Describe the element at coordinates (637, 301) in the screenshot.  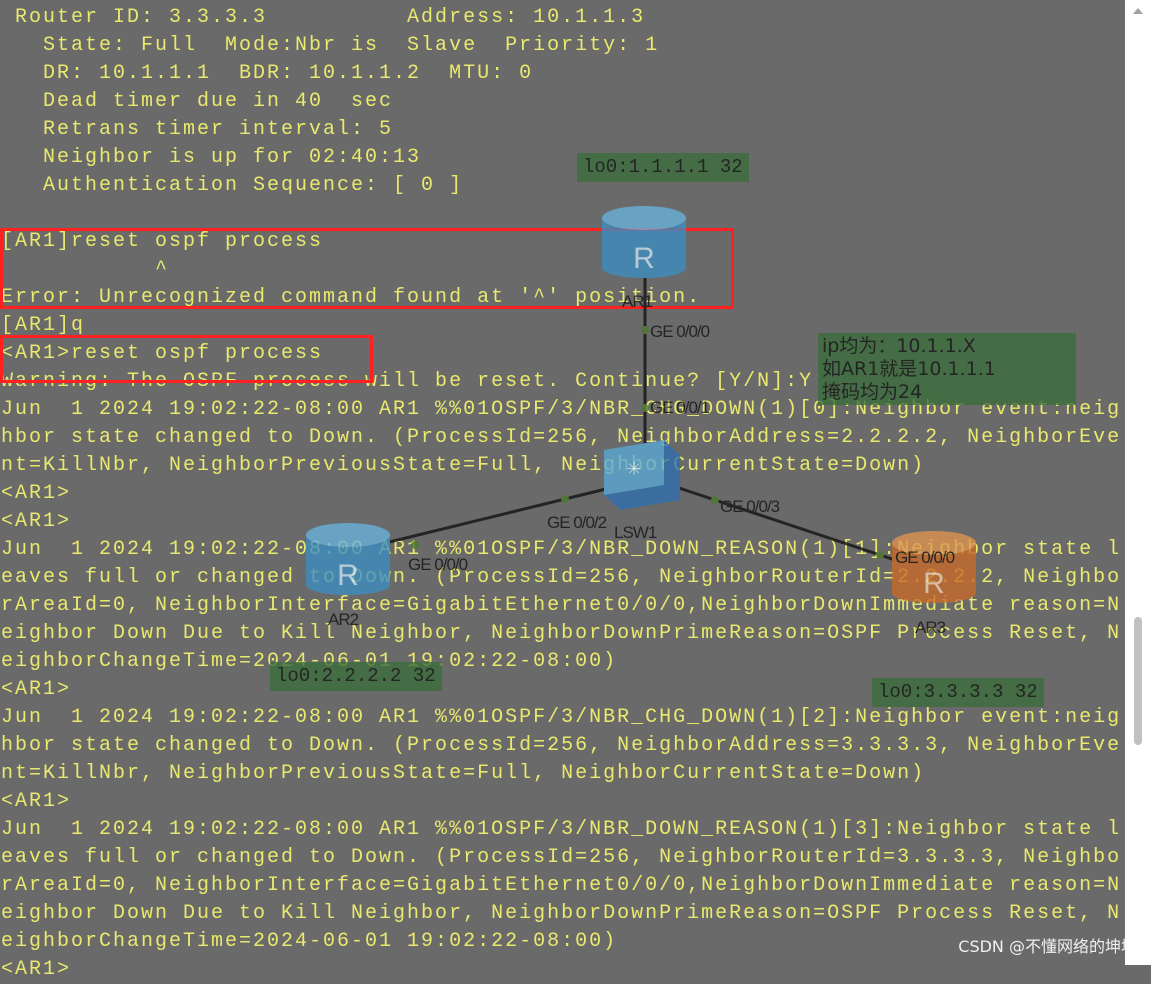
I see `device-label-ar1: AR1` at that location.